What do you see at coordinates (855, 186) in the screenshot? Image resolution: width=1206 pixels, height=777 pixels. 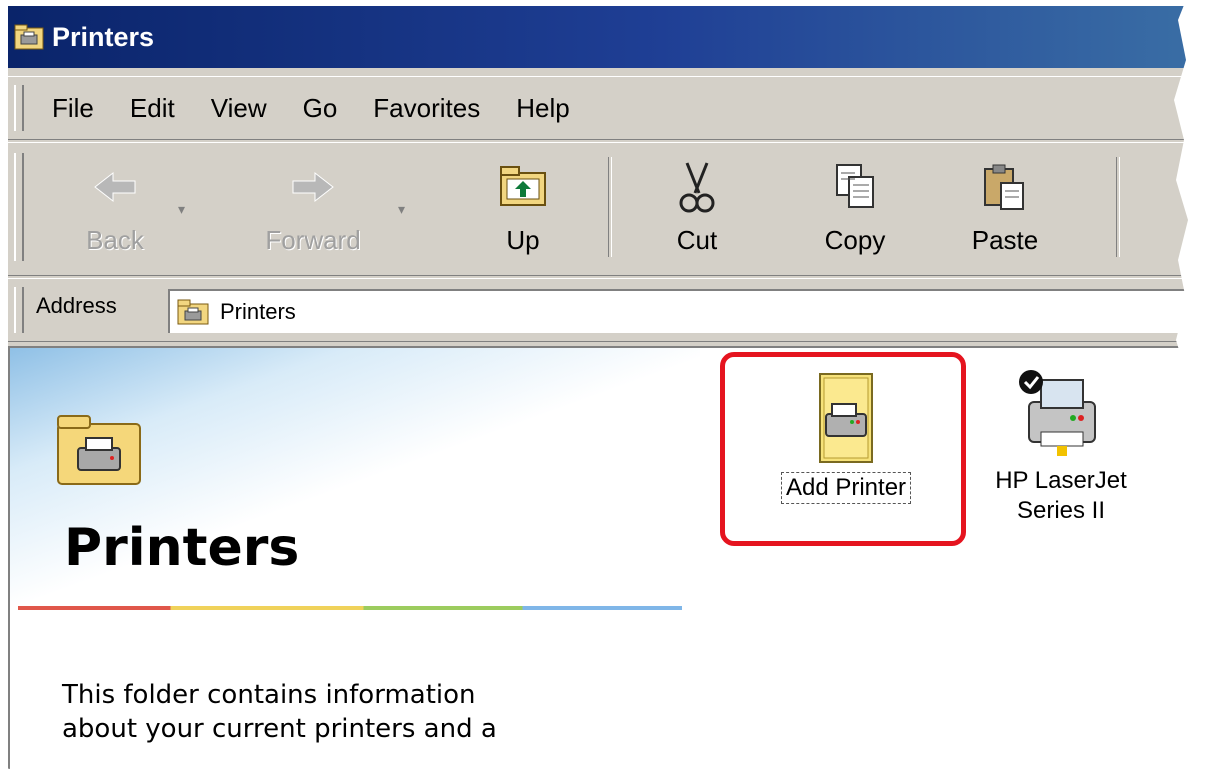 I see `copy-icon` at bounding box center [855, 186].